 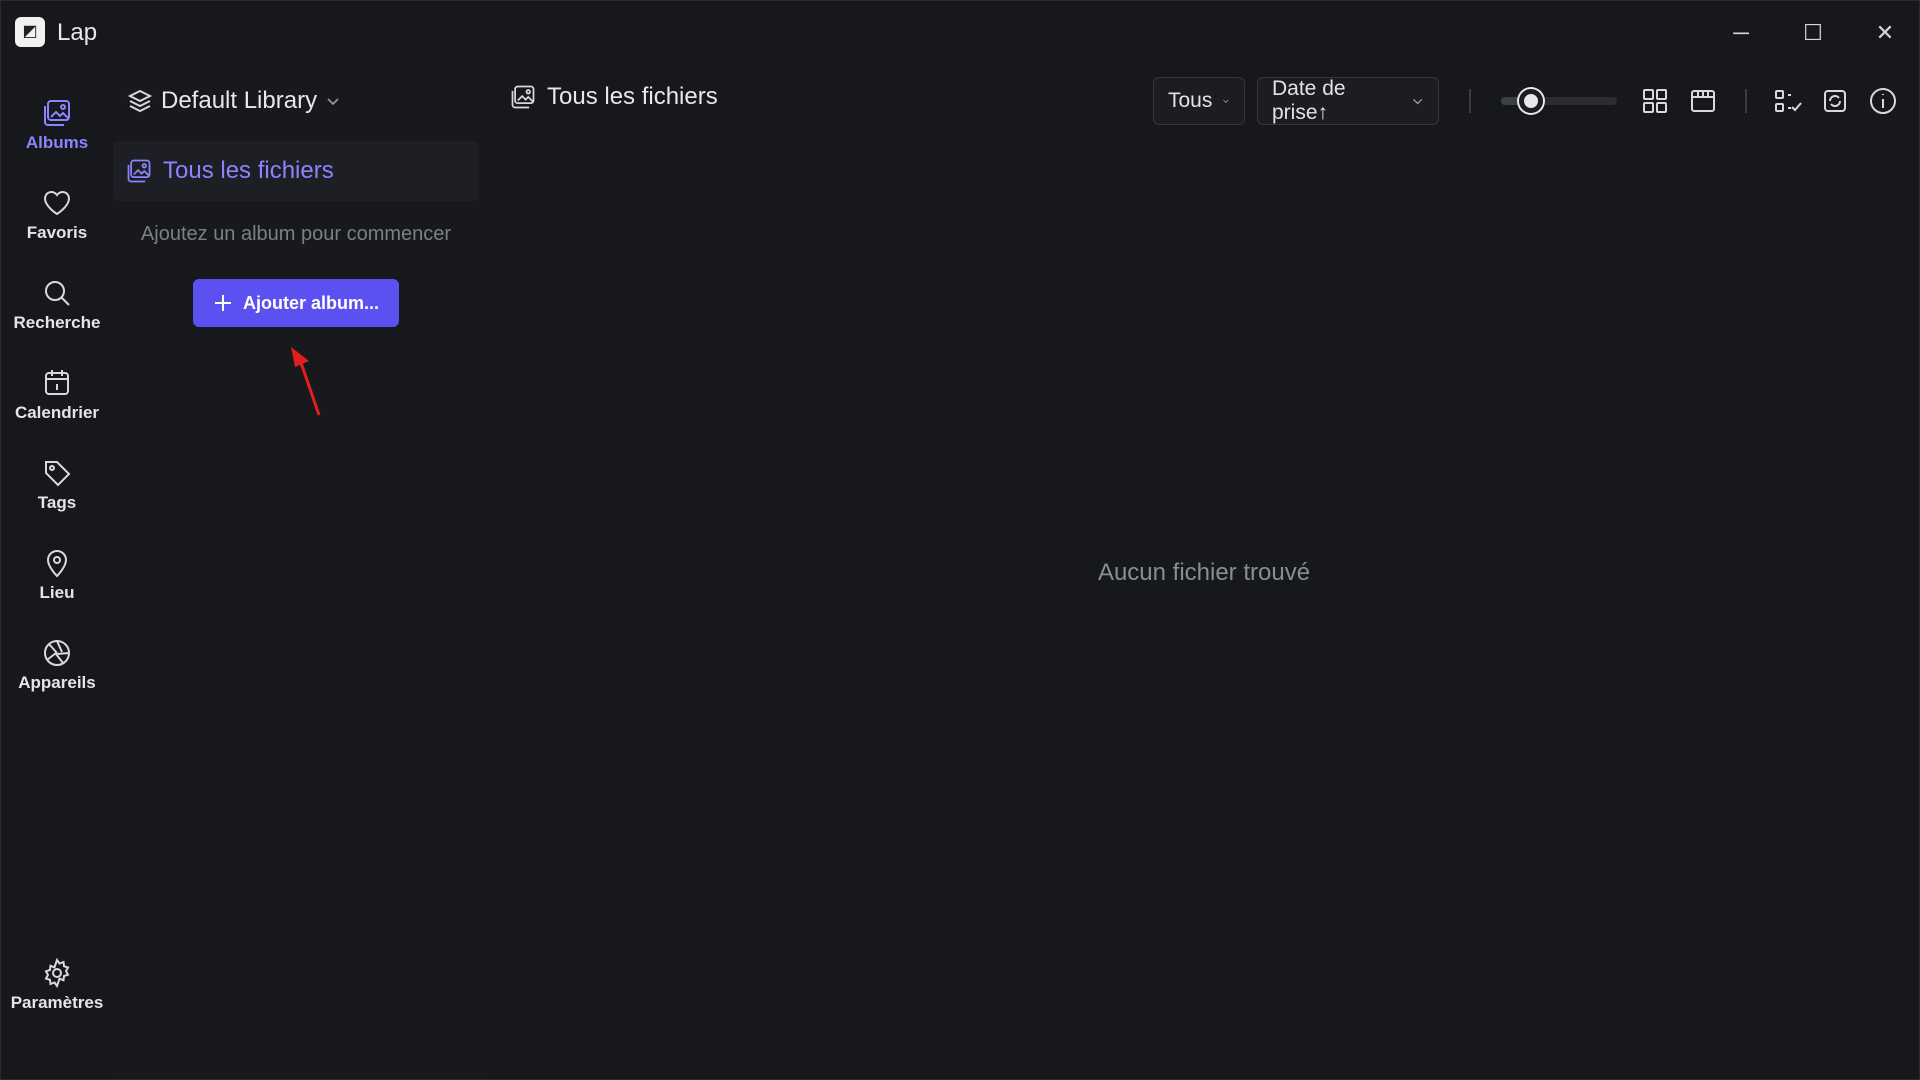 I want to click on nav-rail: Albums Favoris Recherche Calendrier Tags, so click(x=57, y=572).